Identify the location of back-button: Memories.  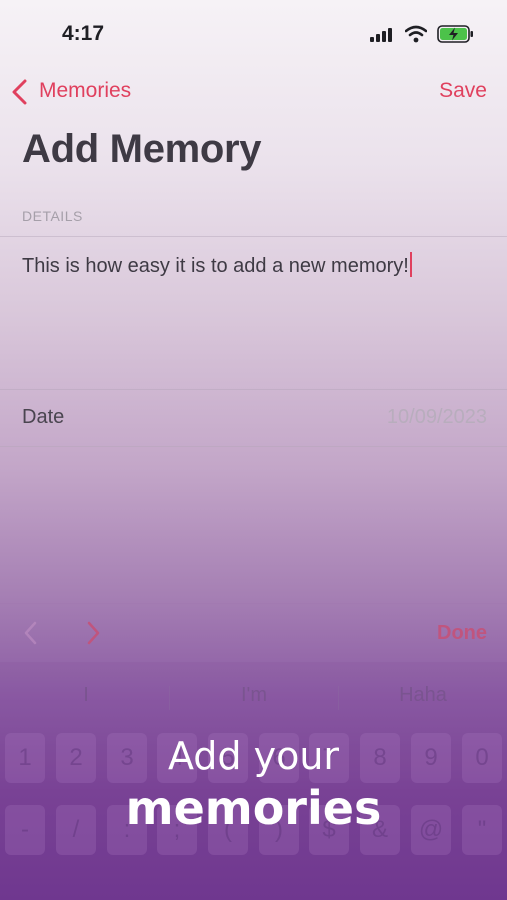
(85, 91).